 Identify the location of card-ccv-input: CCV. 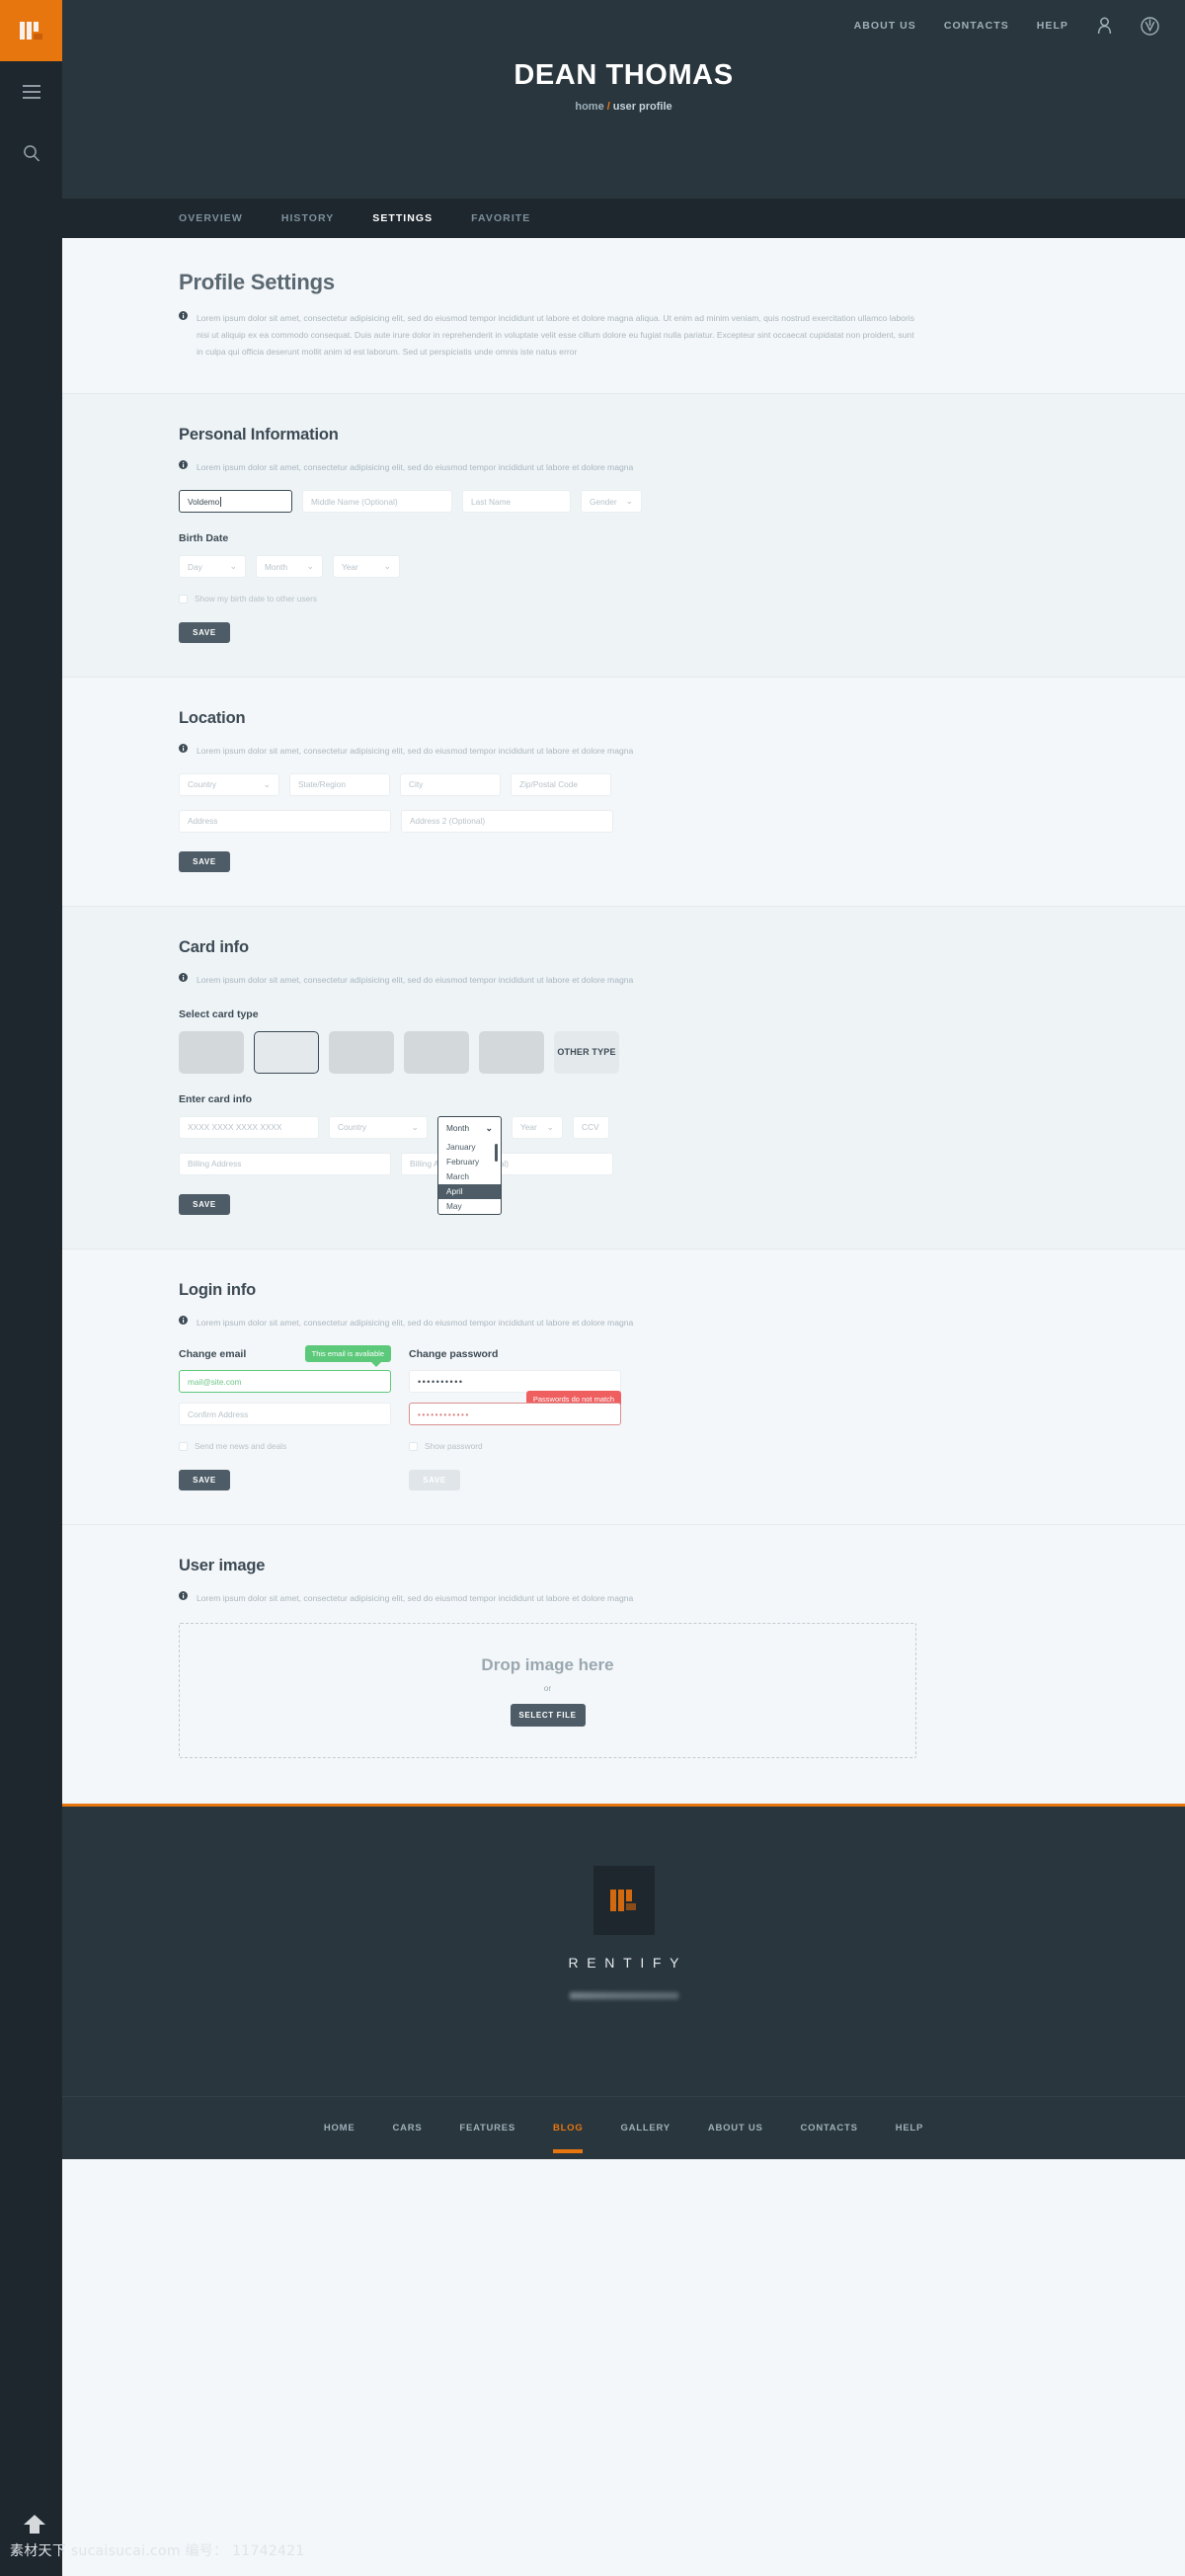
(591, 1127).